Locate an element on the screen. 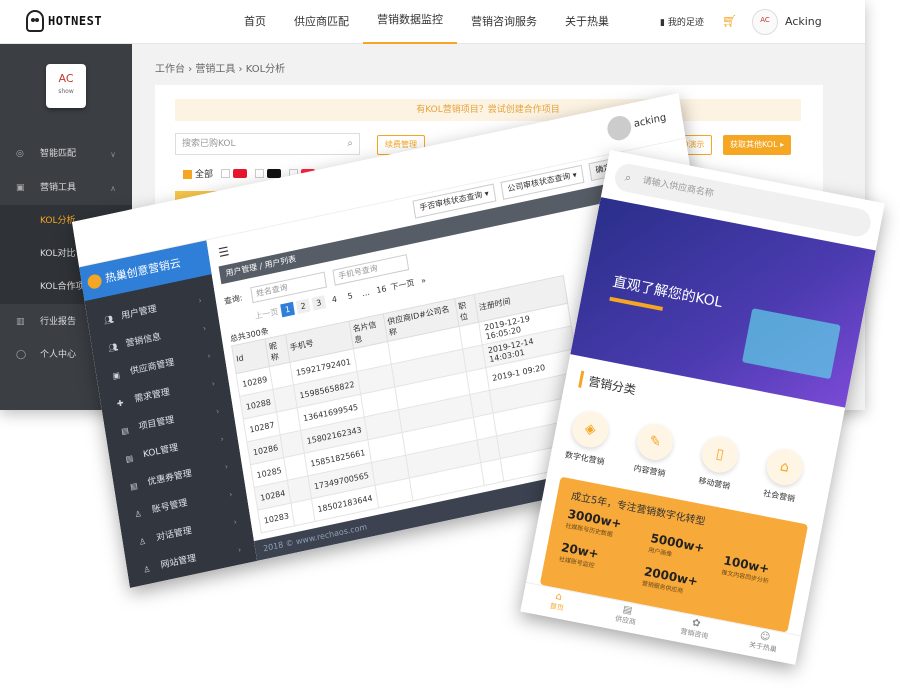 This screenshot has width=900, height=700. page-1: 1 is located at coordinates (287, 309).